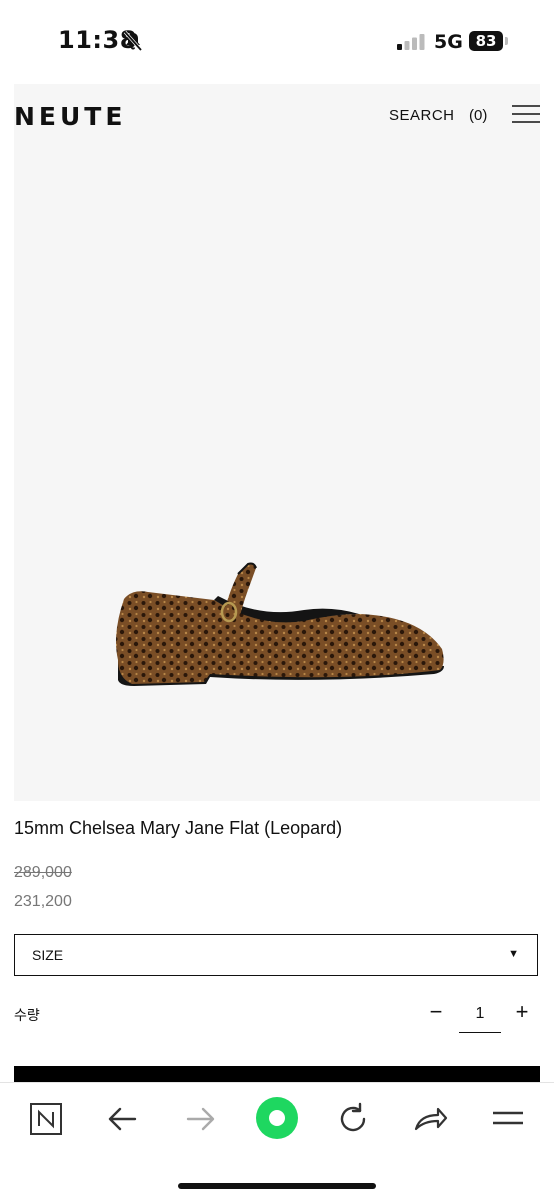  I want to click on status-bar: 11:38 5G 83, so click(277, 42).